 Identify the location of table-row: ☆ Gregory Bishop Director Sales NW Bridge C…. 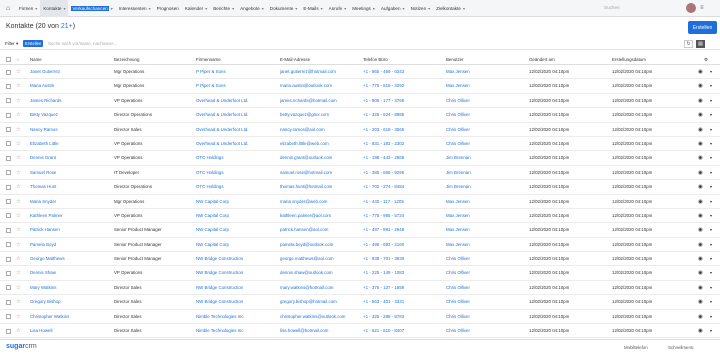
(360, 302).